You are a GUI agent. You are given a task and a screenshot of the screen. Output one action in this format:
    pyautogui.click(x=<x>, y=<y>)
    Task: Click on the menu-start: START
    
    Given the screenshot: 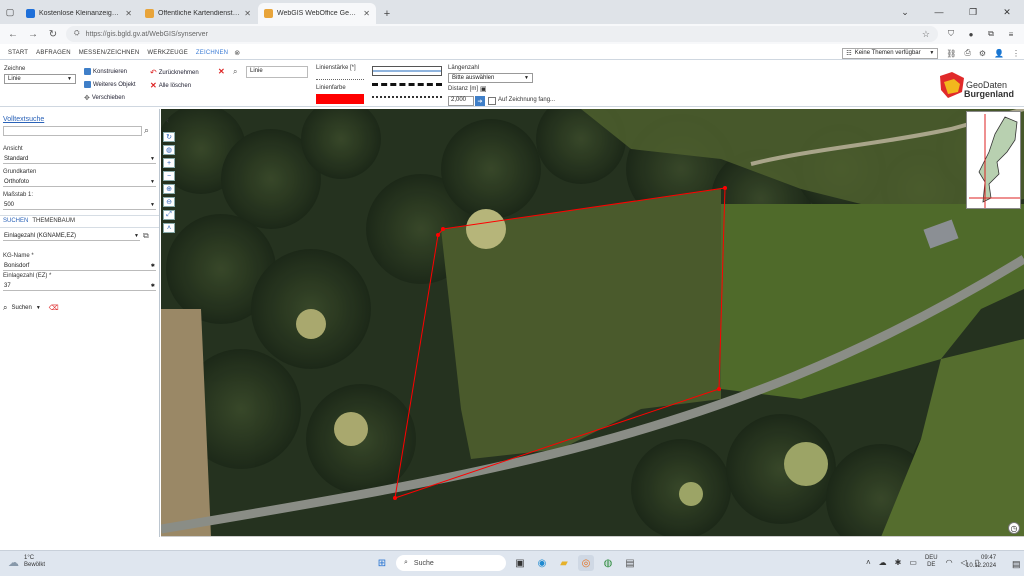 What is the action you would take?
    pyautogui.click(x=18, y=53)
    